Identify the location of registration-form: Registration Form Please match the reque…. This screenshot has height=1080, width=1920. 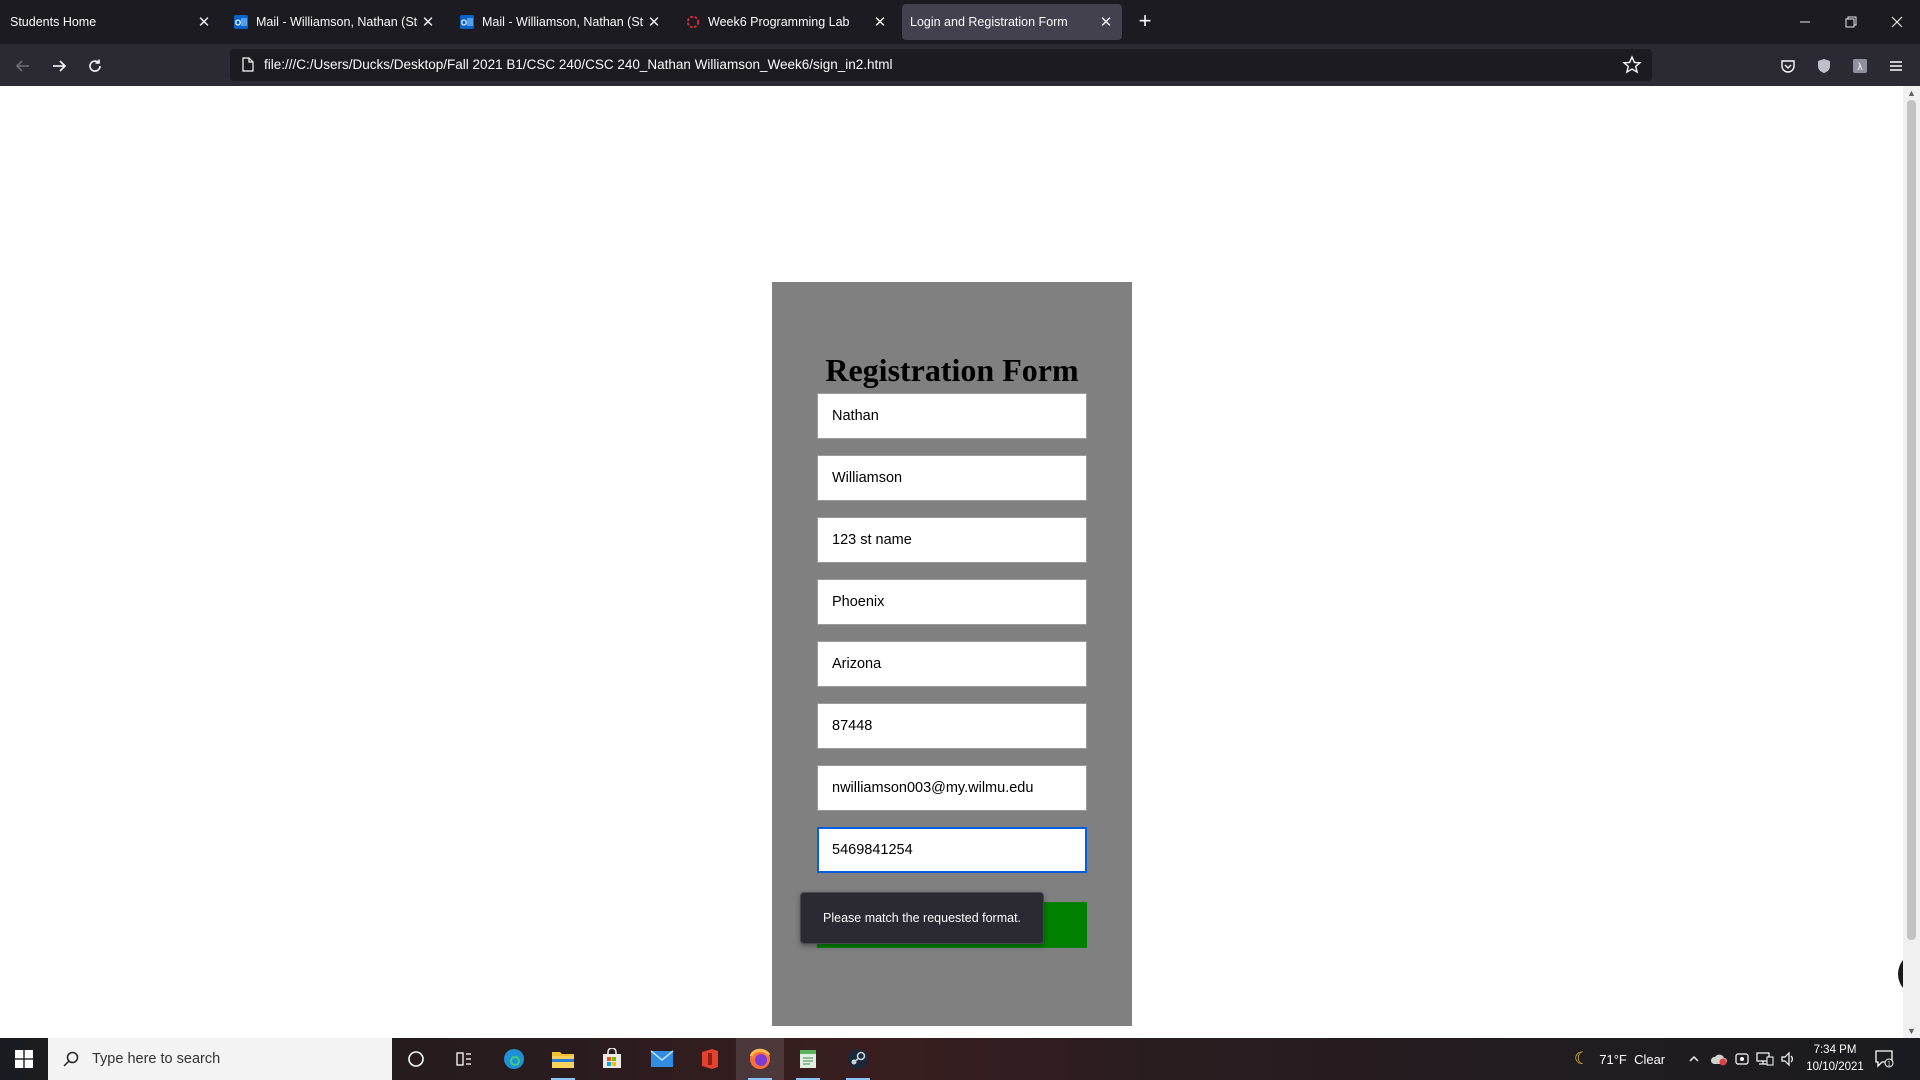
(952, 654).